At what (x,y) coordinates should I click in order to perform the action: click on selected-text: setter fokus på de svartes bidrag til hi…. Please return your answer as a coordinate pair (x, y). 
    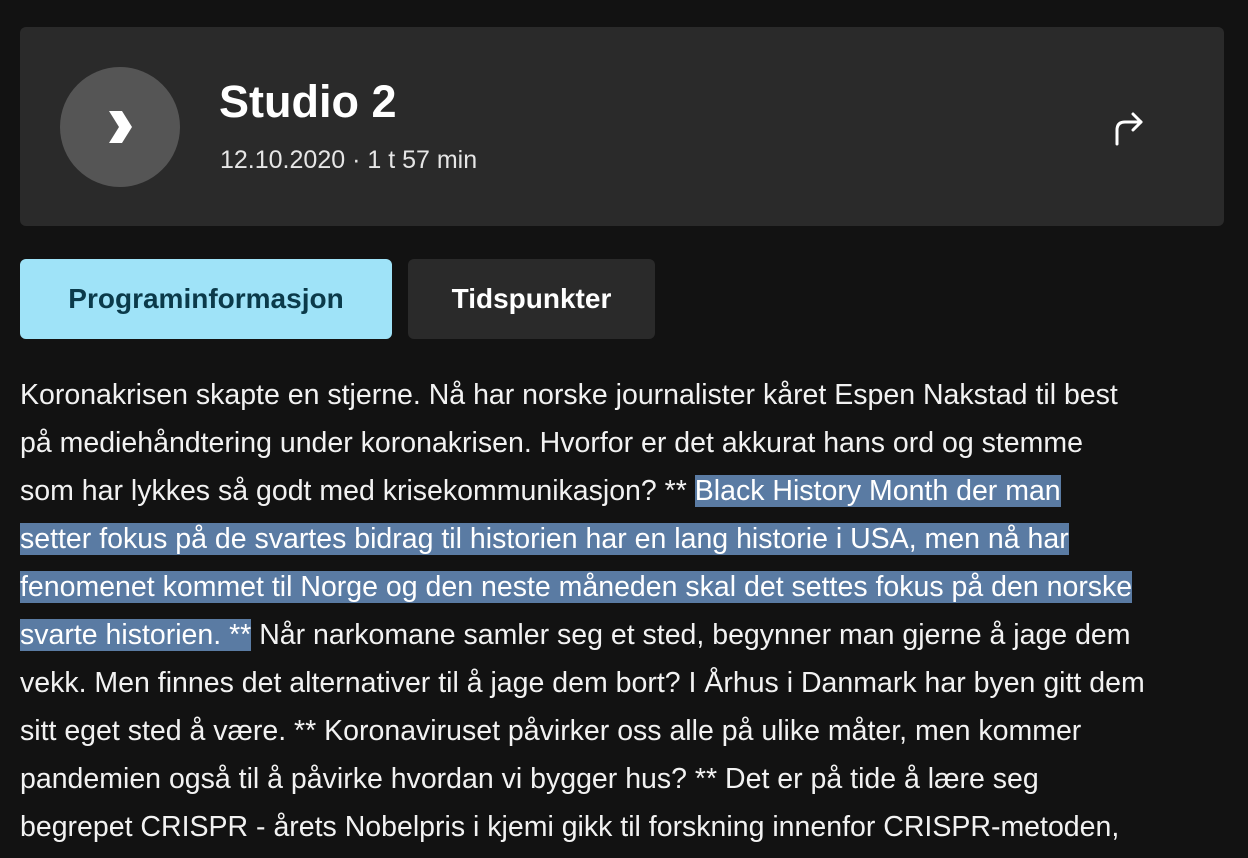
    Looking at the image, I should click on (544, 539).